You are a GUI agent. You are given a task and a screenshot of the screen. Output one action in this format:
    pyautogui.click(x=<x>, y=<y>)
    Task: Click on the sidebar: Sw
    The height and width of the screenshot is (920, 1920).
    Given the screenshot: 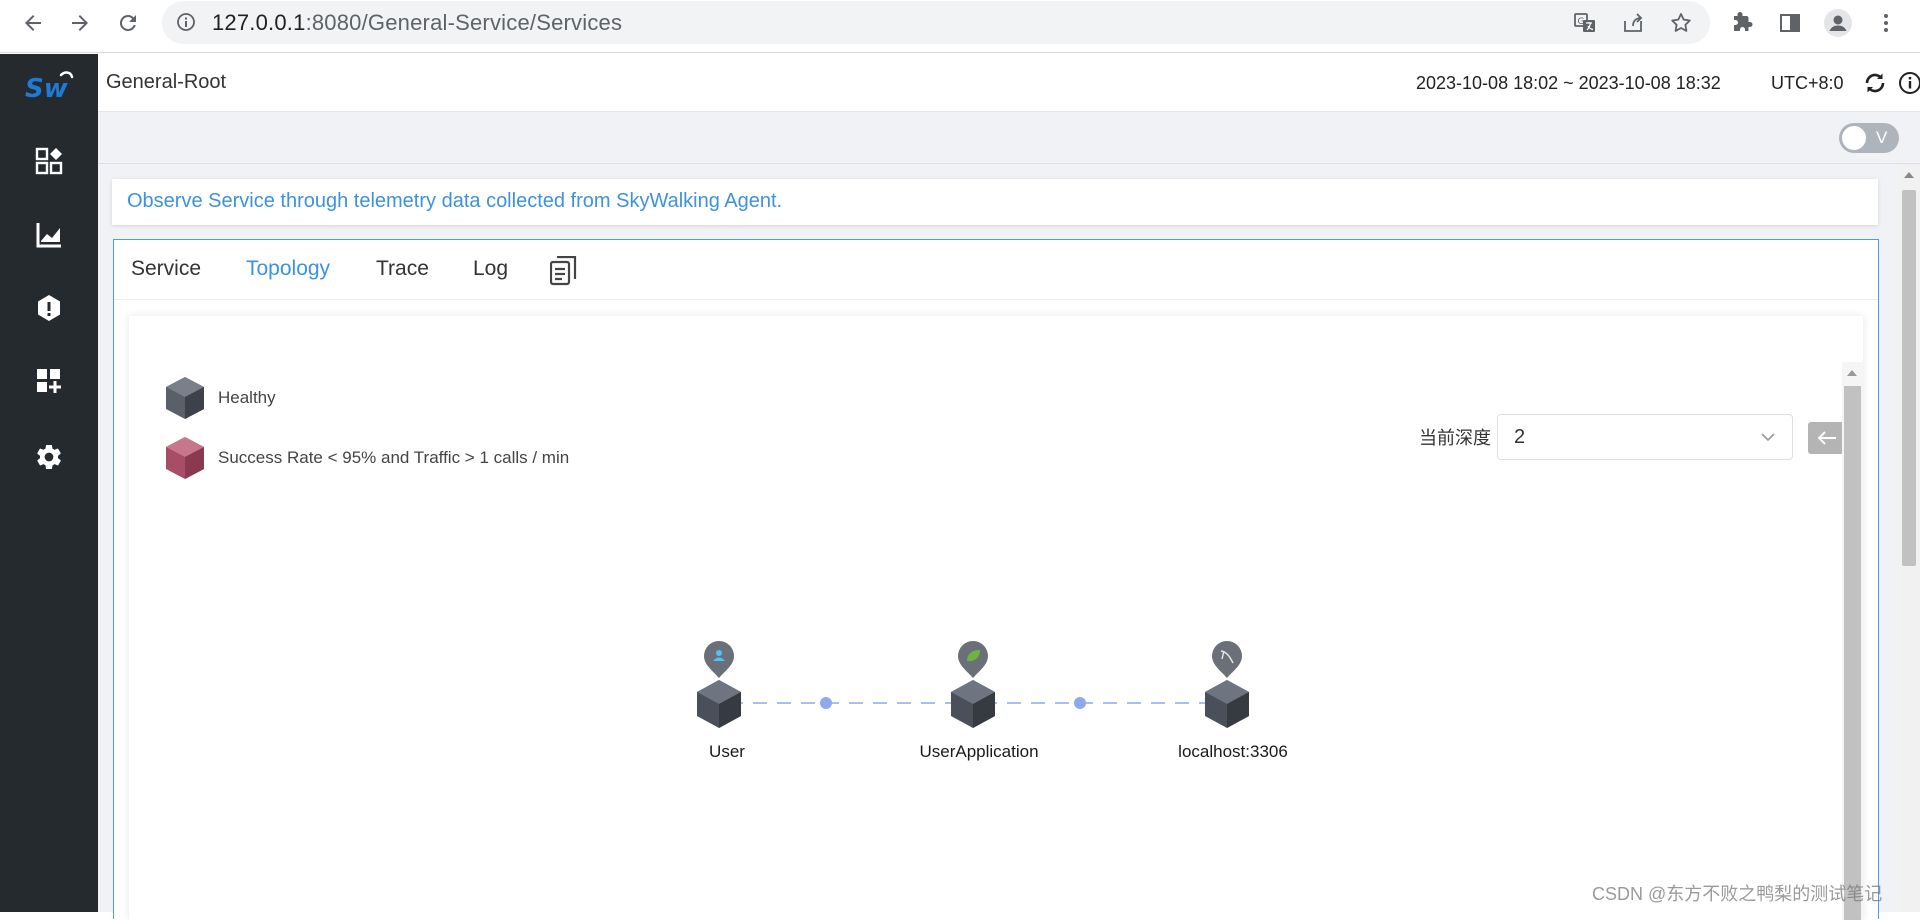 What is the action you would take?
    pyautogui.click(x=49, y=483)
    